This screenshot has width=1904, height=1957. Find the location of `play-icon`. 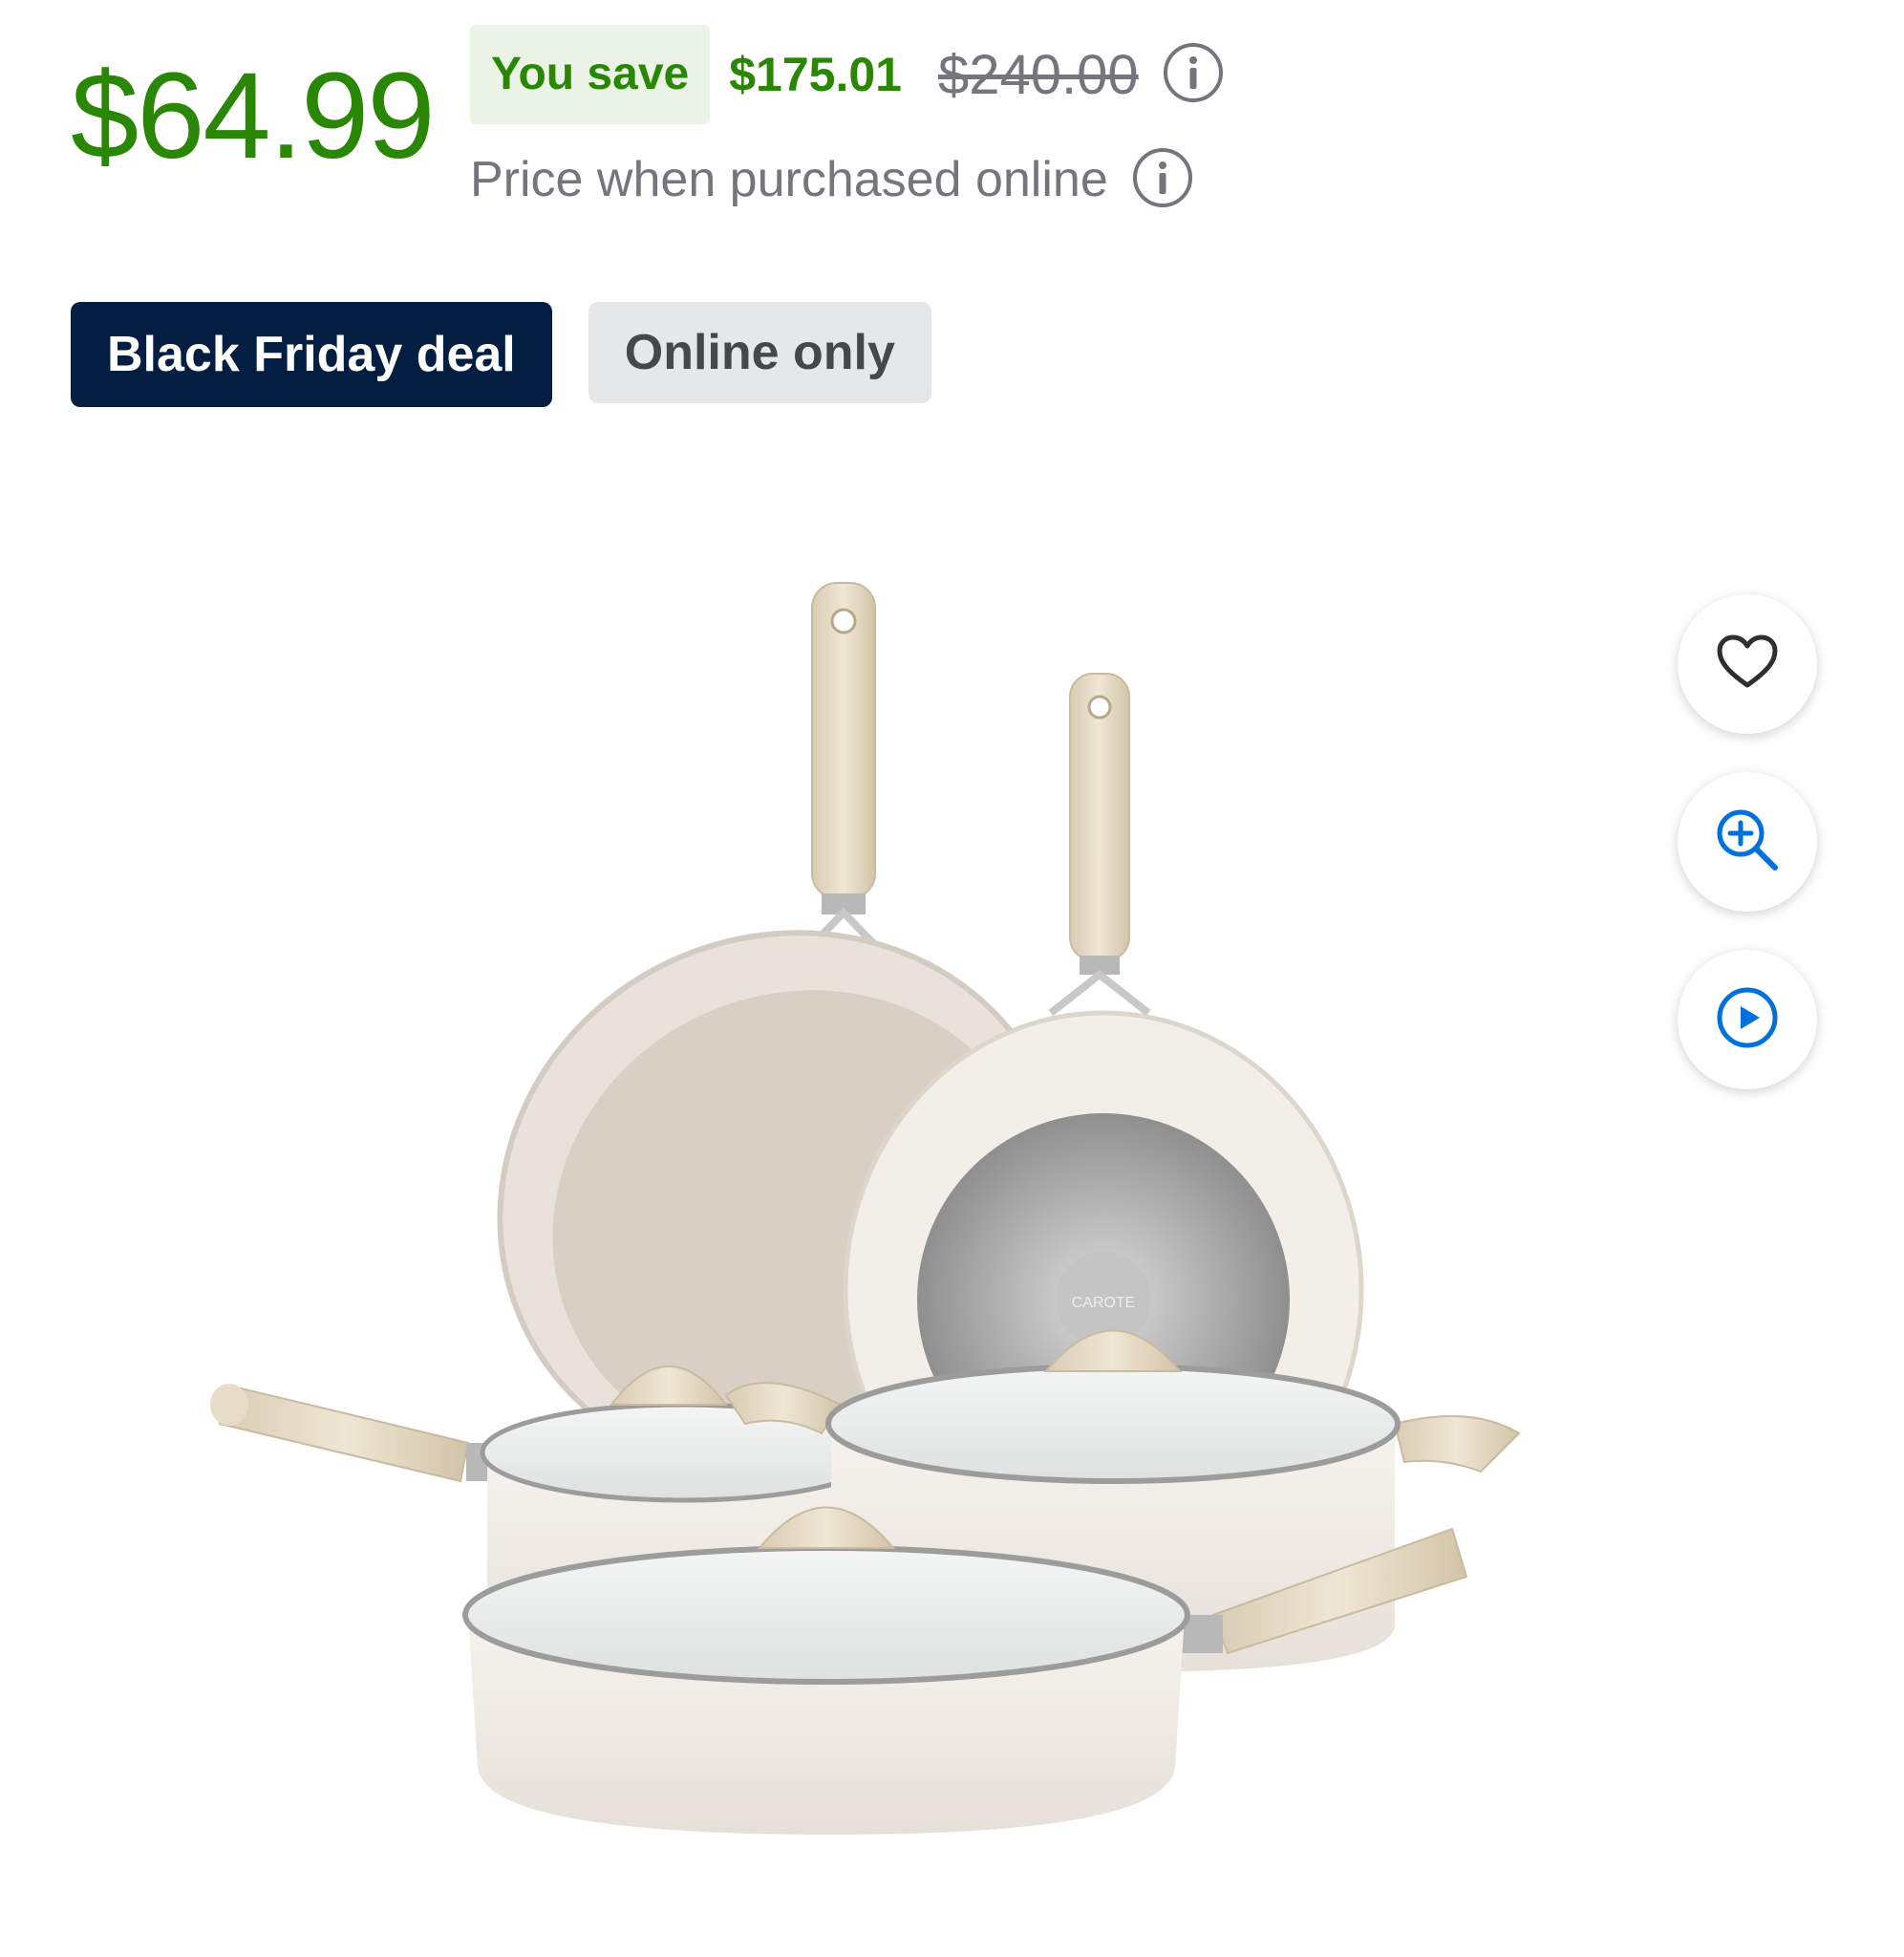

play-icon is located at coordinates (1748, 1020).